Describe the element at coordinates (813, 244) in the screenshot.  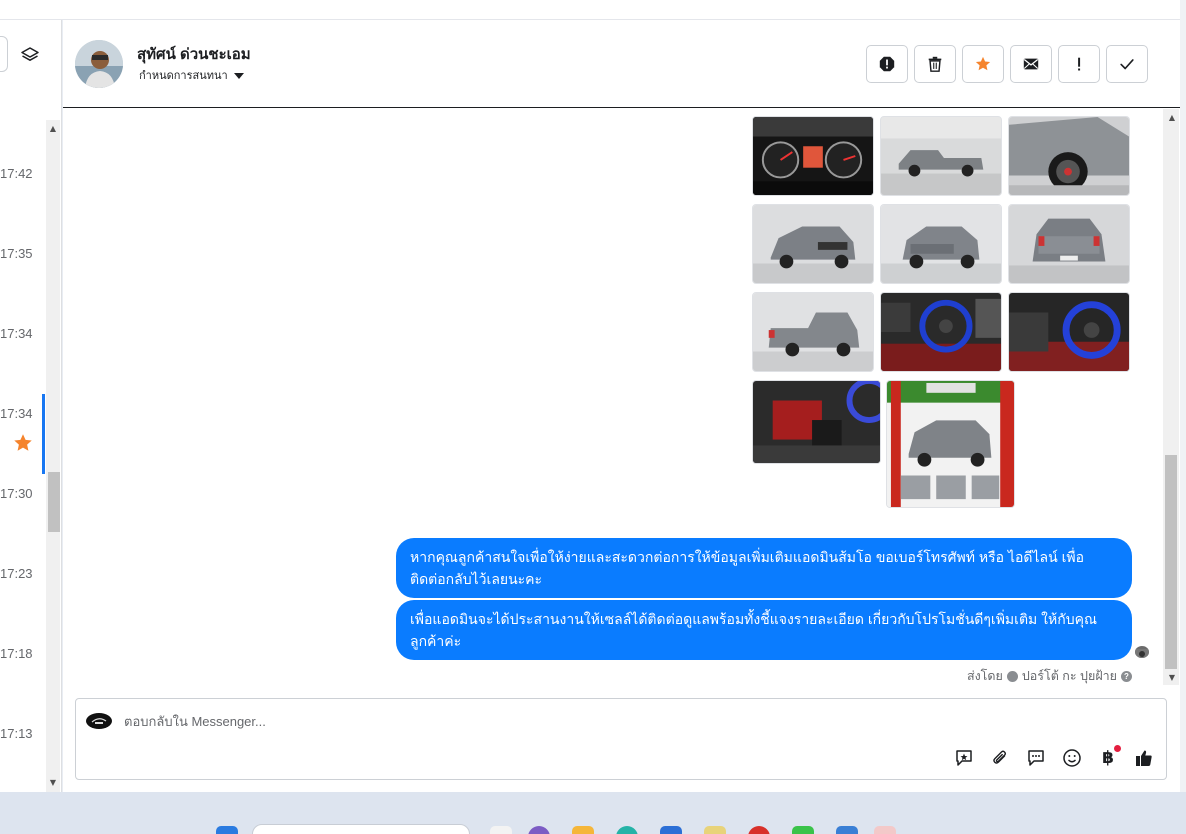
I see `truck-front-photo` at that location.